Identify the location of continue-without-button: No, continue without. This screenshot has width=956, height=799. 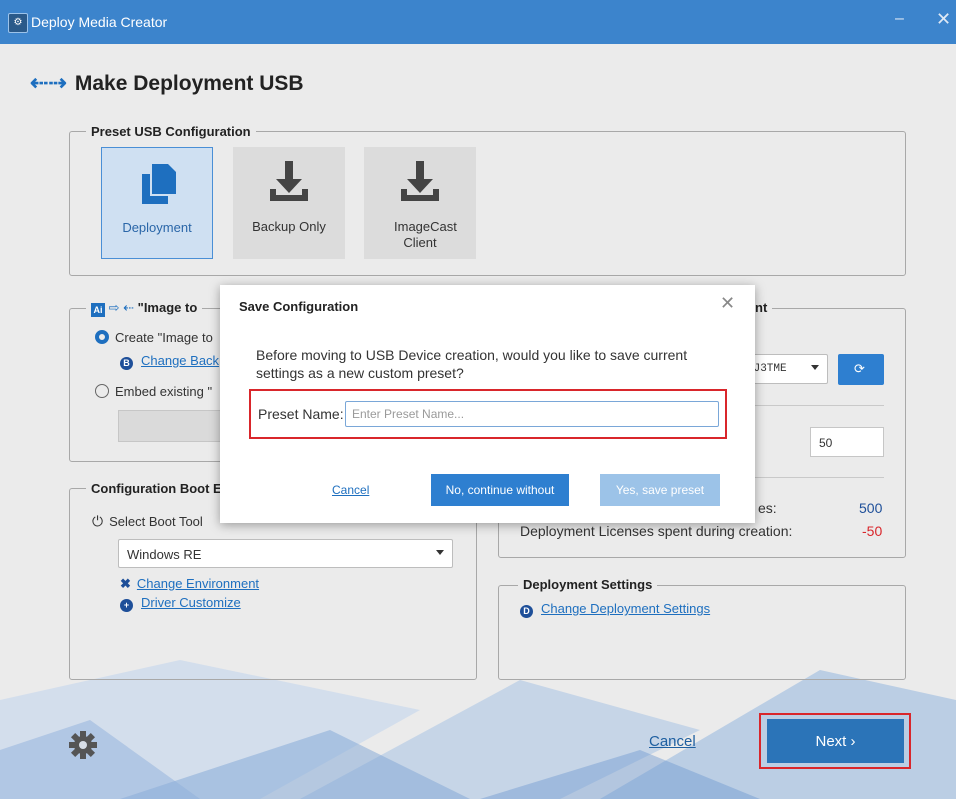
(500, 490).